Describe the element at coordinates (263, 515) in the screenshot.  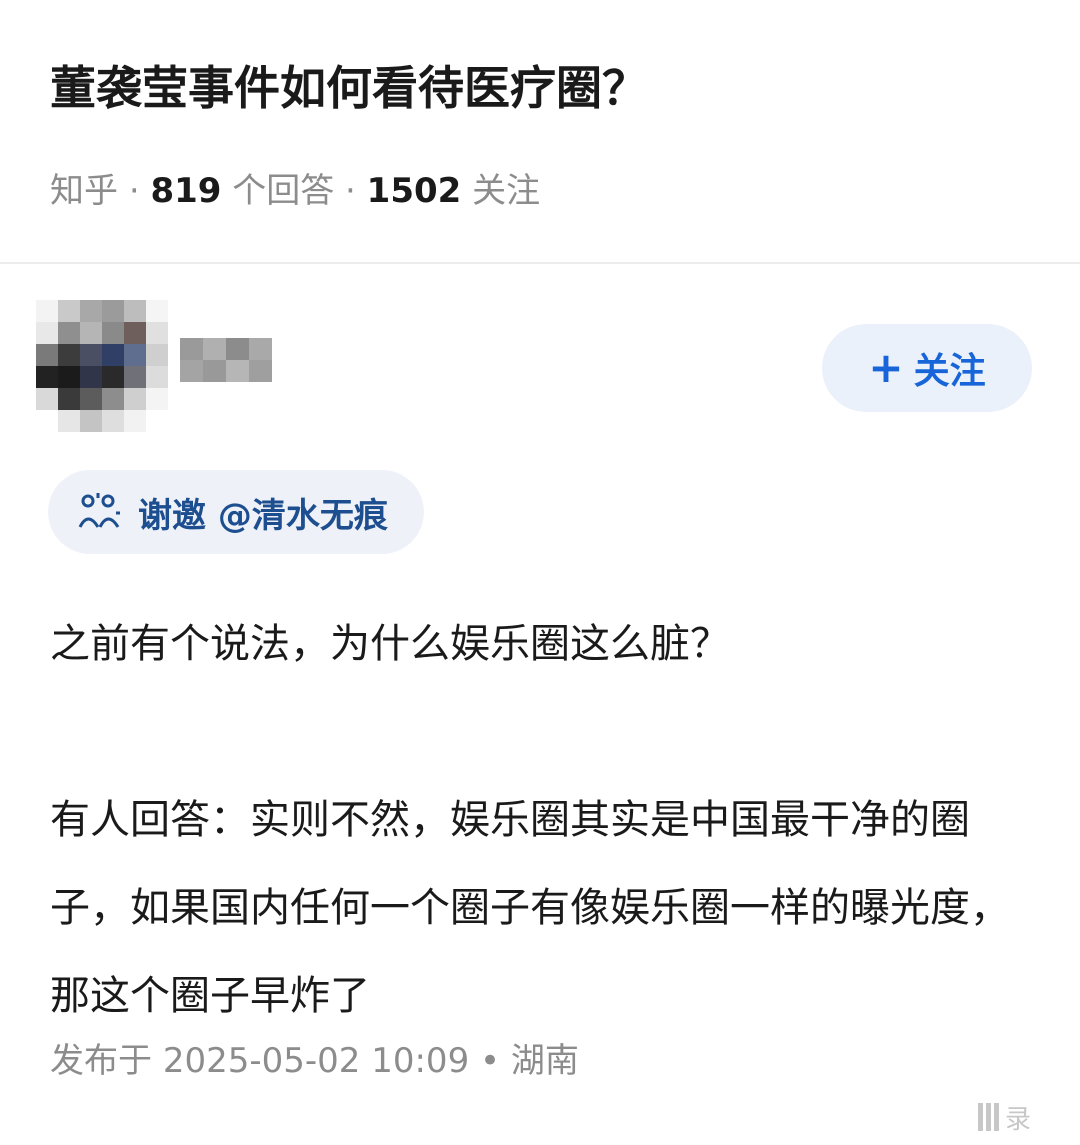
I see `invite-label: 谢邀 @清水无痕` at that location.